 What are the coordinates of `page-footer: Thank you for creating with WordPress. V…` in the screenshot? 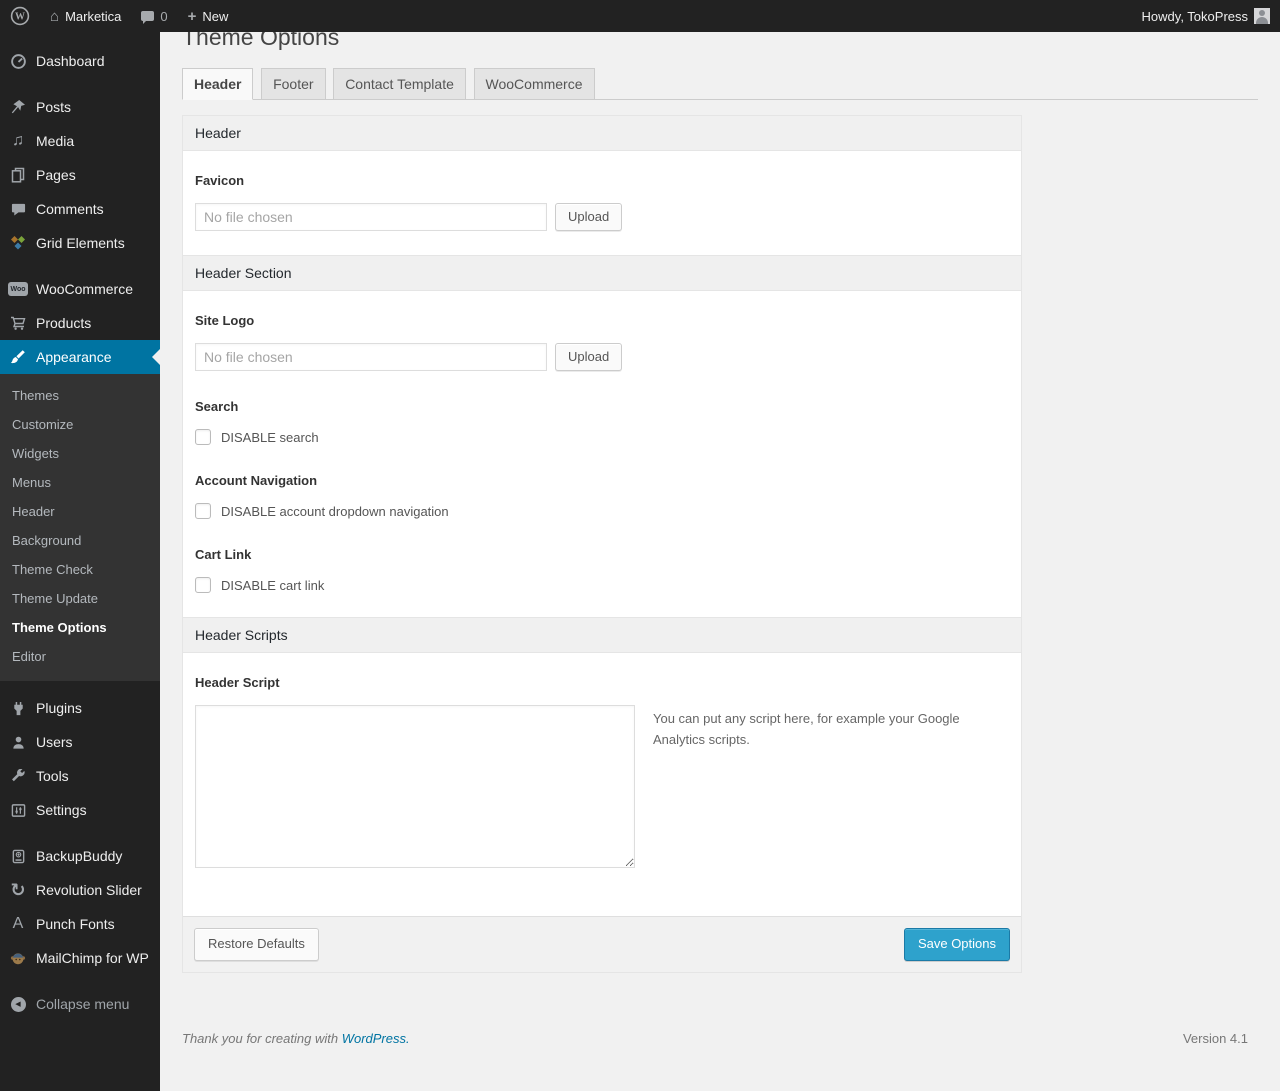 It's located at (720, 1043).